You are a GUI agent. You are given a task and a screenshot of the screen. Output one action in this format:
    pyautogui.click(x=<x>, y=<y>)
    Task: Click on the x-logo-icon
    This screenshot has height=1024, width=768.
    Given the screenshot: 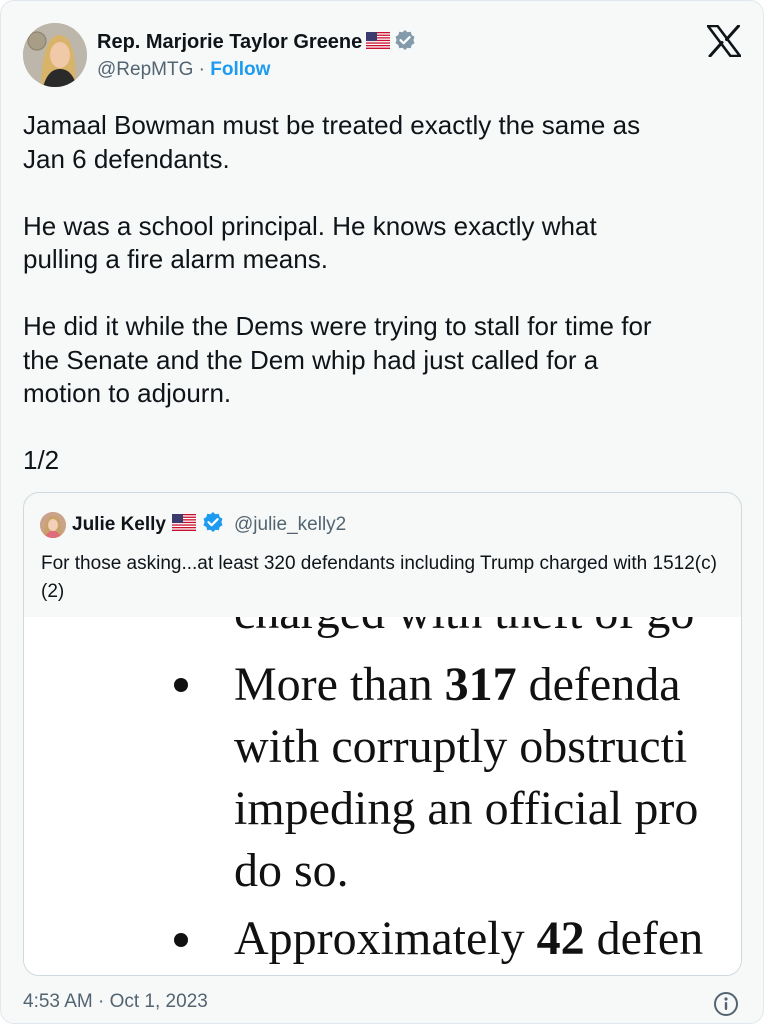 What is the action you would take?
    pyautogui.click(x=724, y=41)
    